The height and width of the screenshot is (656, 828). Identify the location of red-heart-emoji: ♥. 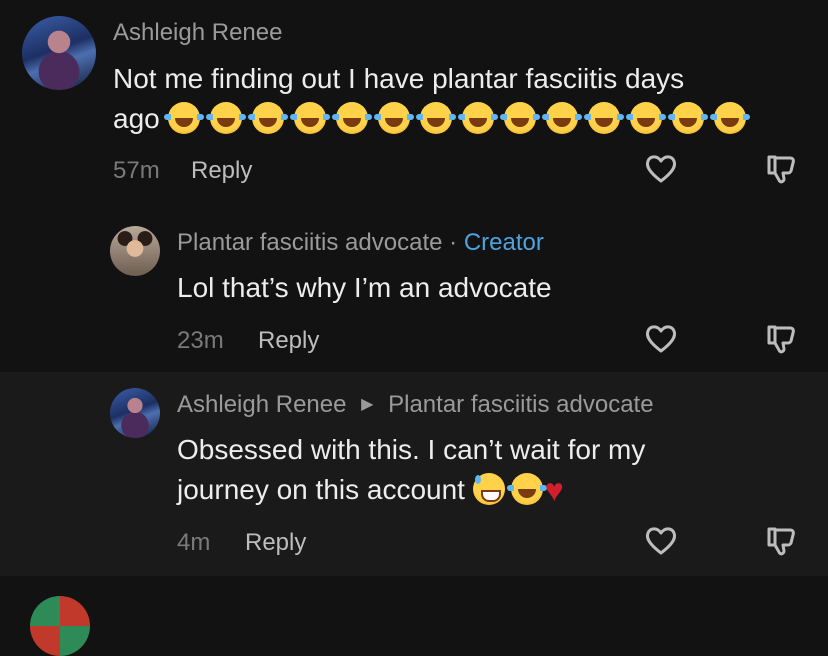
(554, 489).